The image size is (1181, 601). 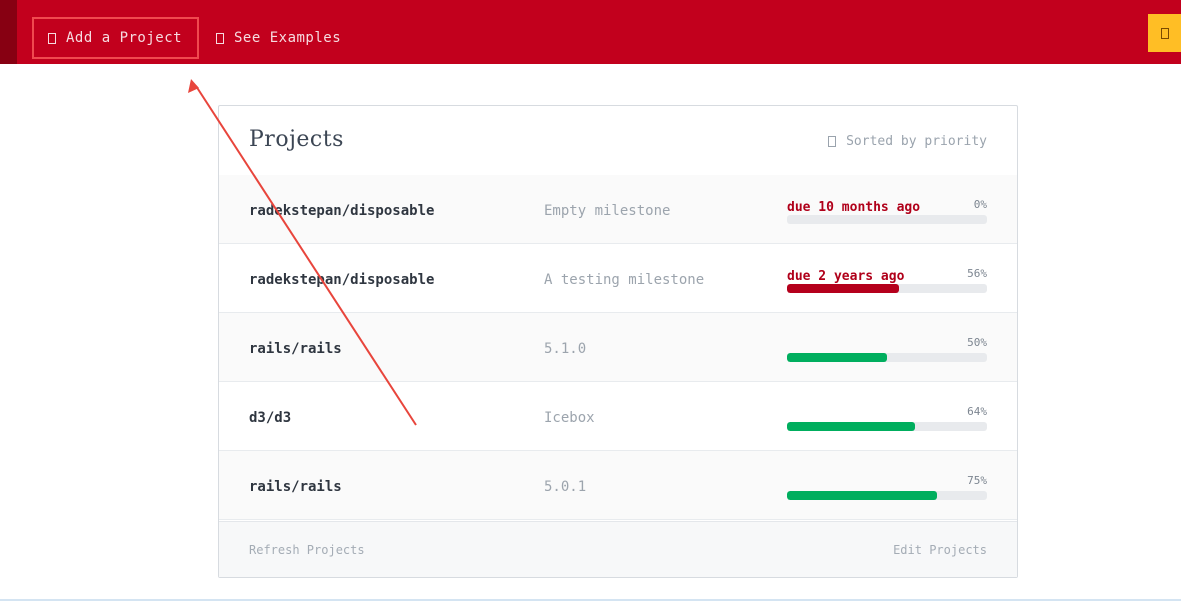 I want to click on project-row: rails/rails 5.0.1 75%, so click(x=618, y=485).